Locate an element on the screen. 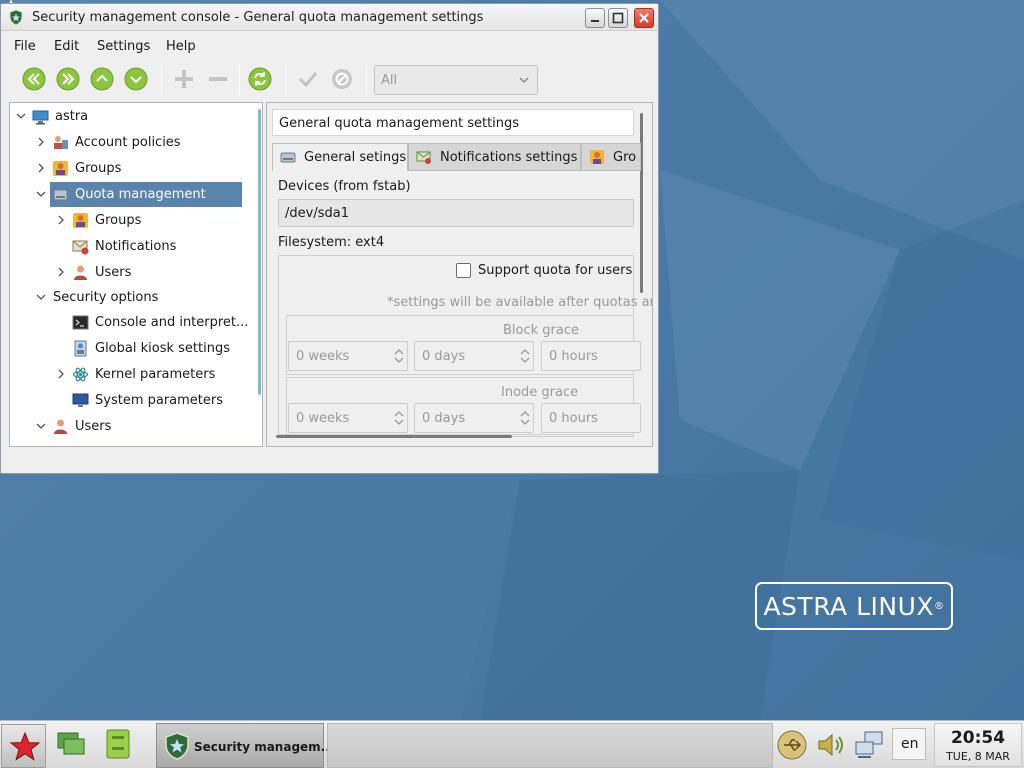 The image size is (1024, 768). panel-header: General quota management settings is located at coordinates (453, 122).